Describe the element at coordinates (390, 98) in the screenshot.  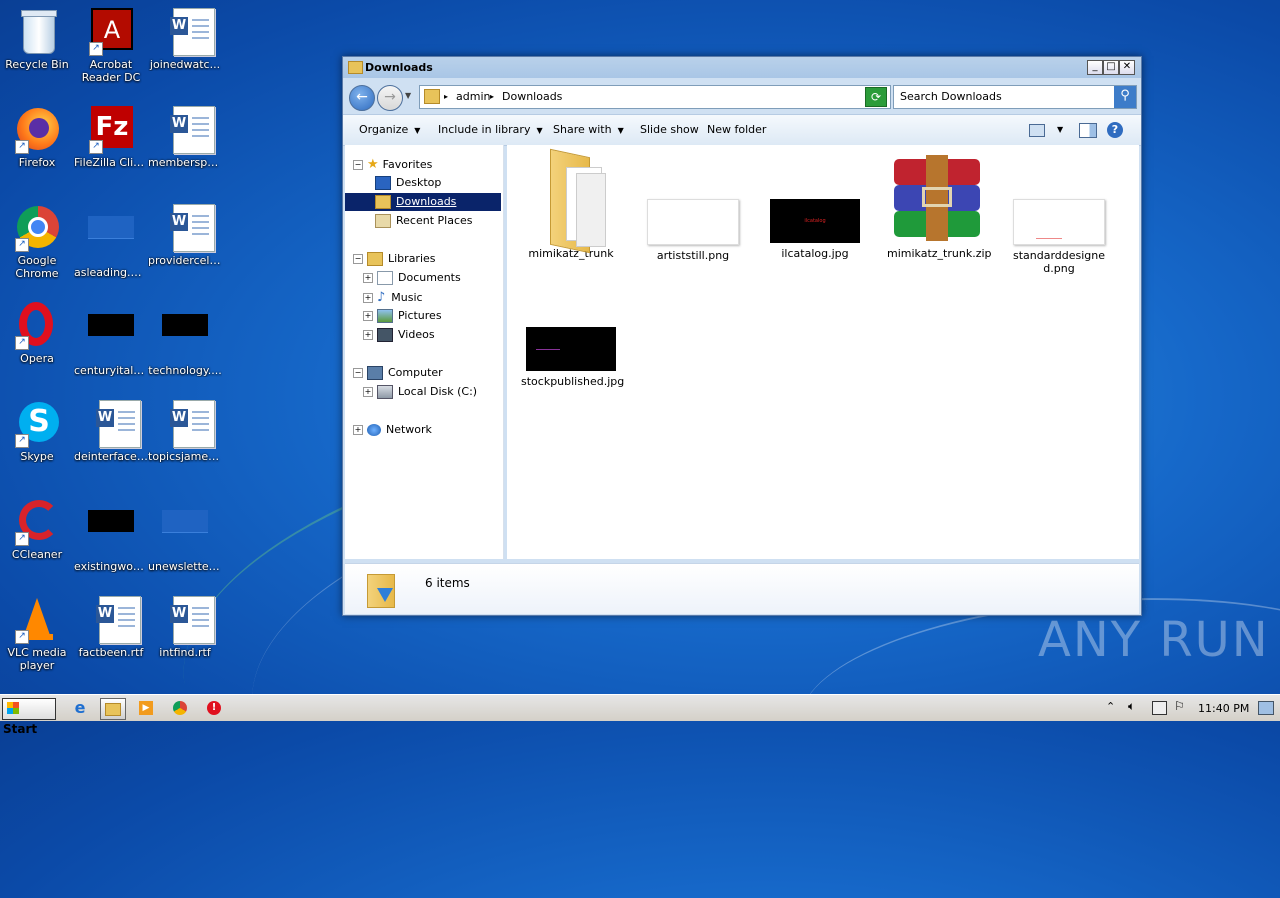
I see `forward-button: →` at that location.